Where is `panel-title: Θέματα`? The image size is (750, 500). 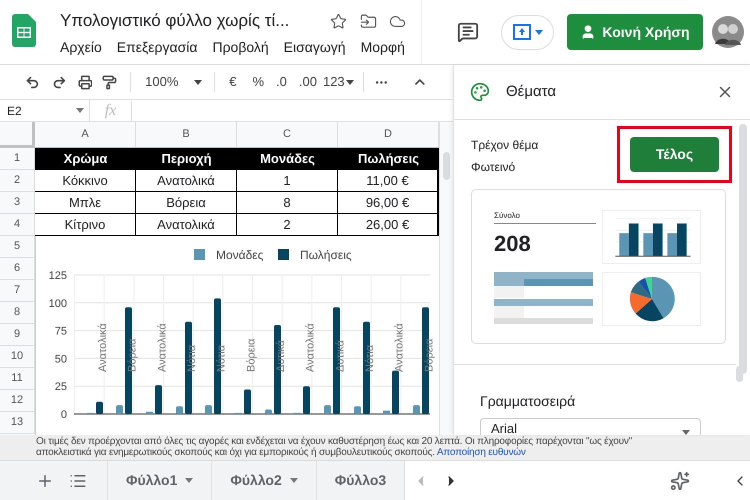 panel-title: Θέματα is located at coordinates (531, 92).